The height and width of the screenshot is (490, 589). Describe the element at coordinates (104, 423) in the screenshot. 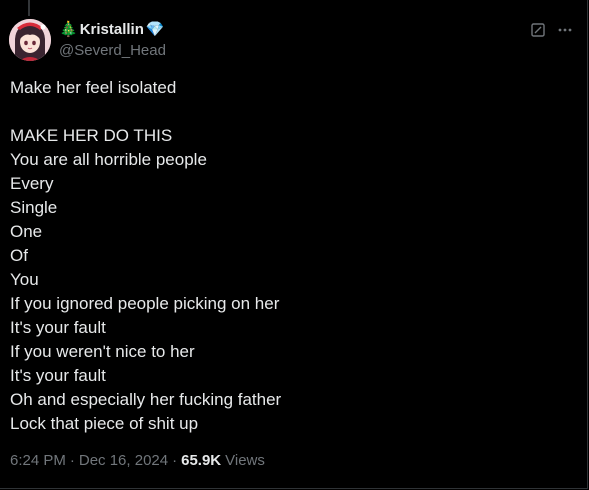

I see `post-text-line: Lock that piece of shit up` at that location.